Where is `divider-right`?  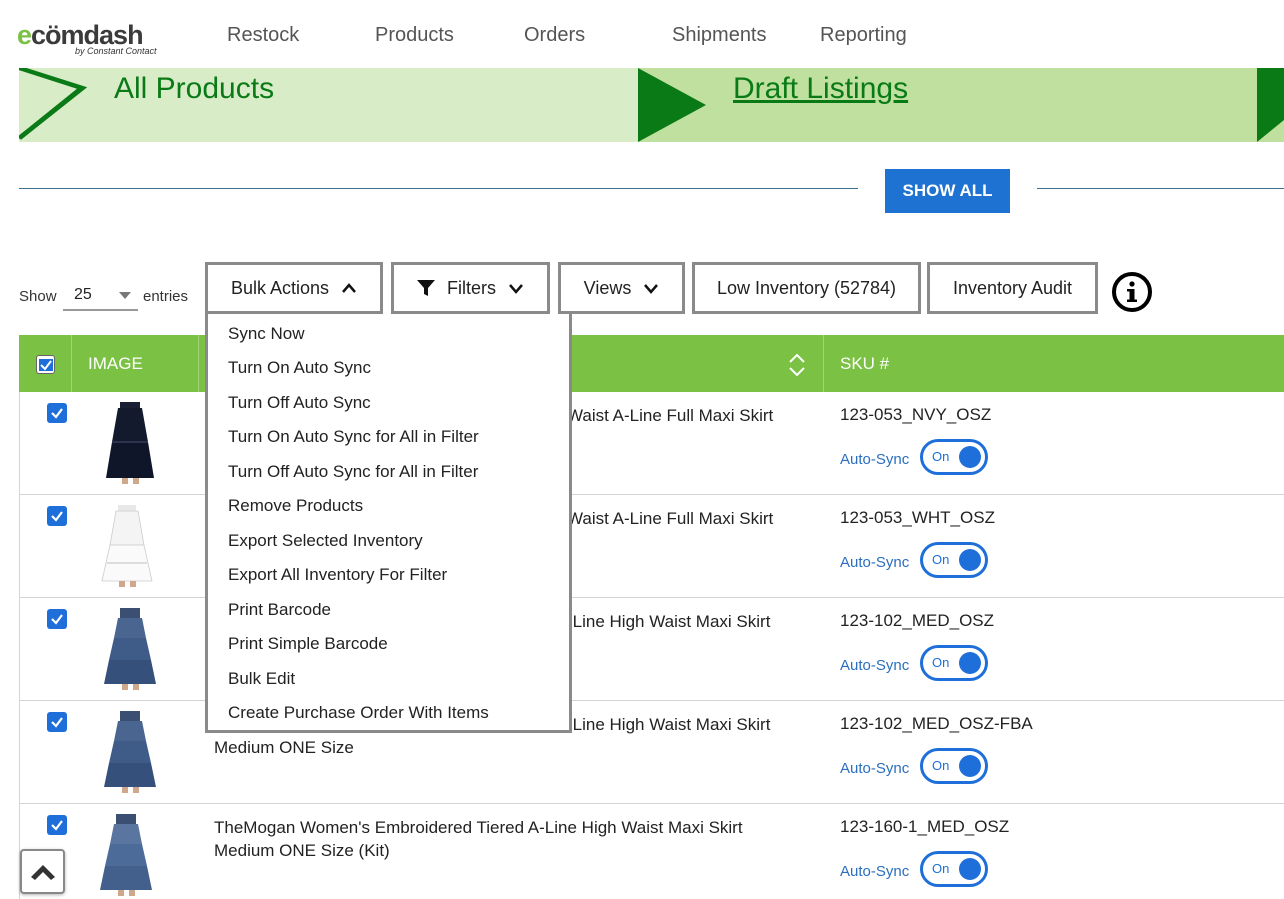 divider-right is located at coordinates (1160, 188).